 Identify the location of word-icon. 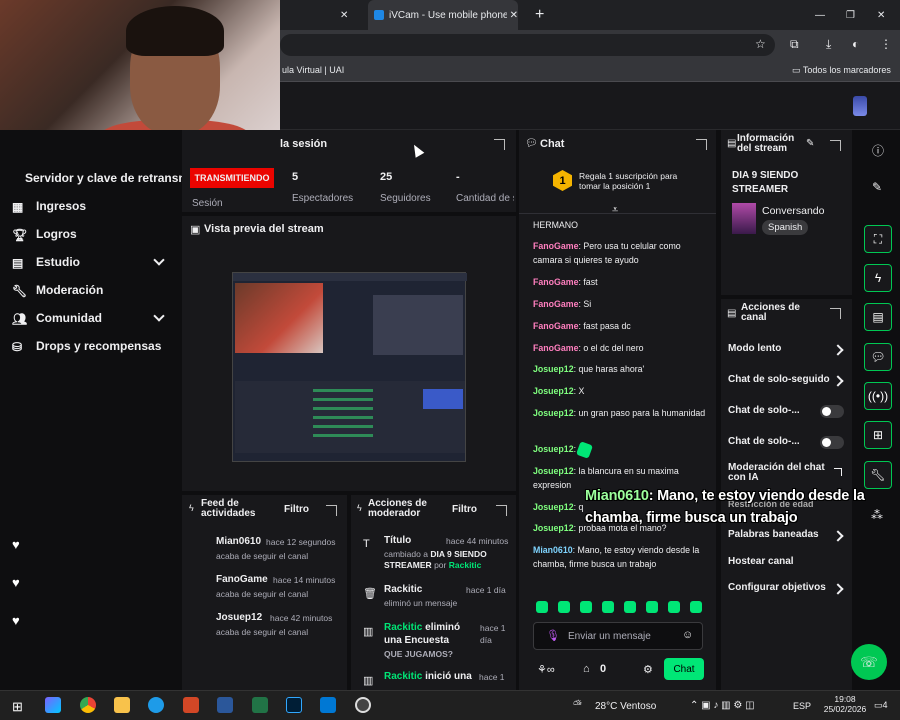
(225, 705).